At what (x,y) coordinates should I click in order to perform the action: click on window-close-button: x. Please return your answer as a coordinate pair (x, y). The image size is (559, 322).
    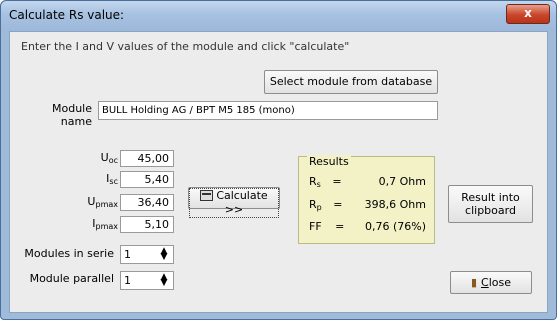
    Looking at the image, I should click on (528, 14).